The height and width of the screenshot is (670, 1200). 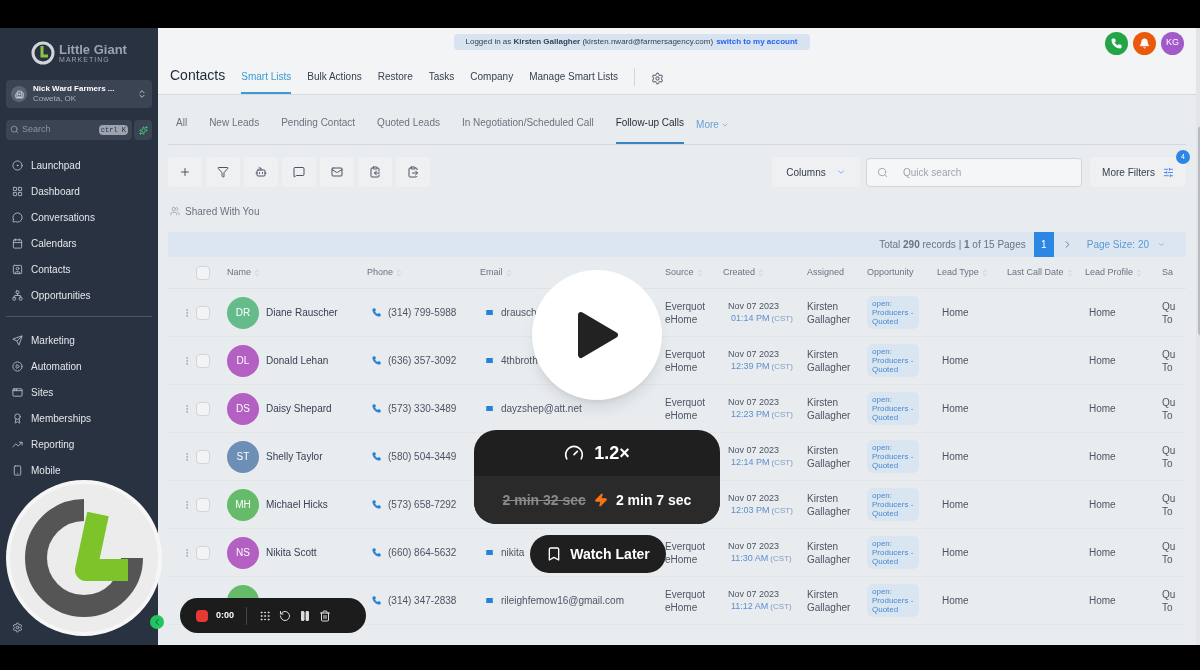 What do you see at coordinates (79, 243) in the screenshot?
I see `nav-item: Calendars` at bounding box center [79, 243].